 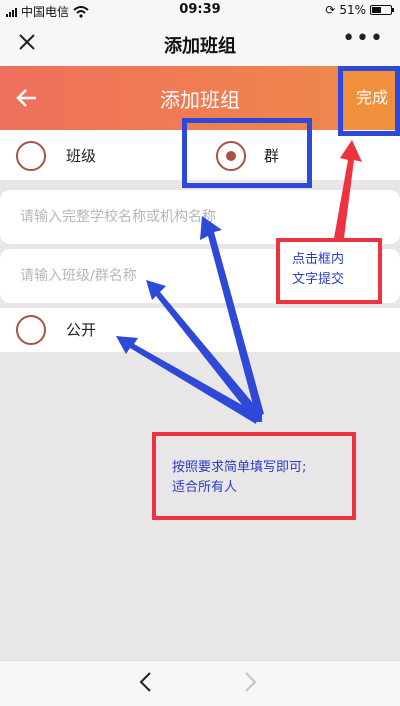 I want to click on blue-arrow-origin, so click(x=258, y=418).